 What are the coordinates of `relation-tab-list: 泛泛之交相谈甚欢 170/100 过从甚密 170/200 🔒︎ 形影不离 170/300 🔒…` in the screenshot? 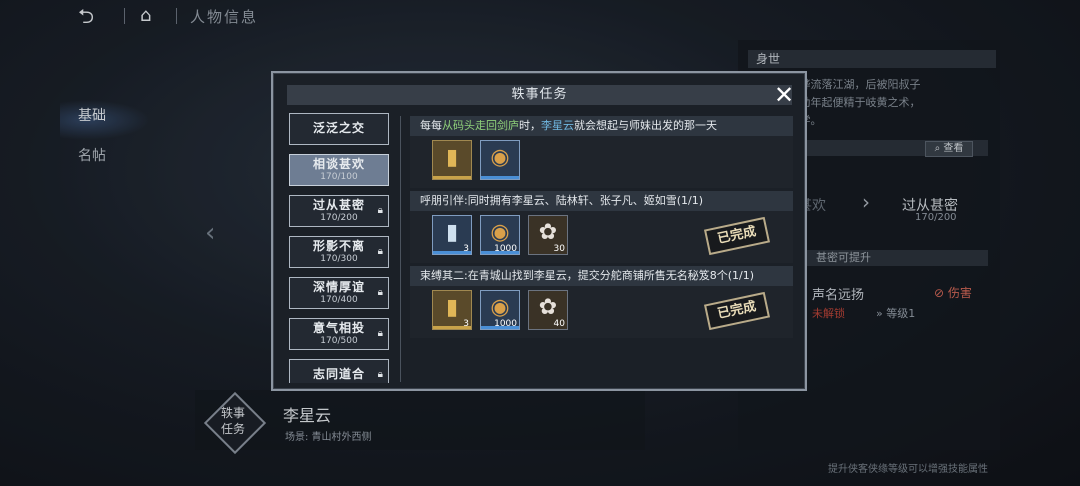 It's located at (341, 248).